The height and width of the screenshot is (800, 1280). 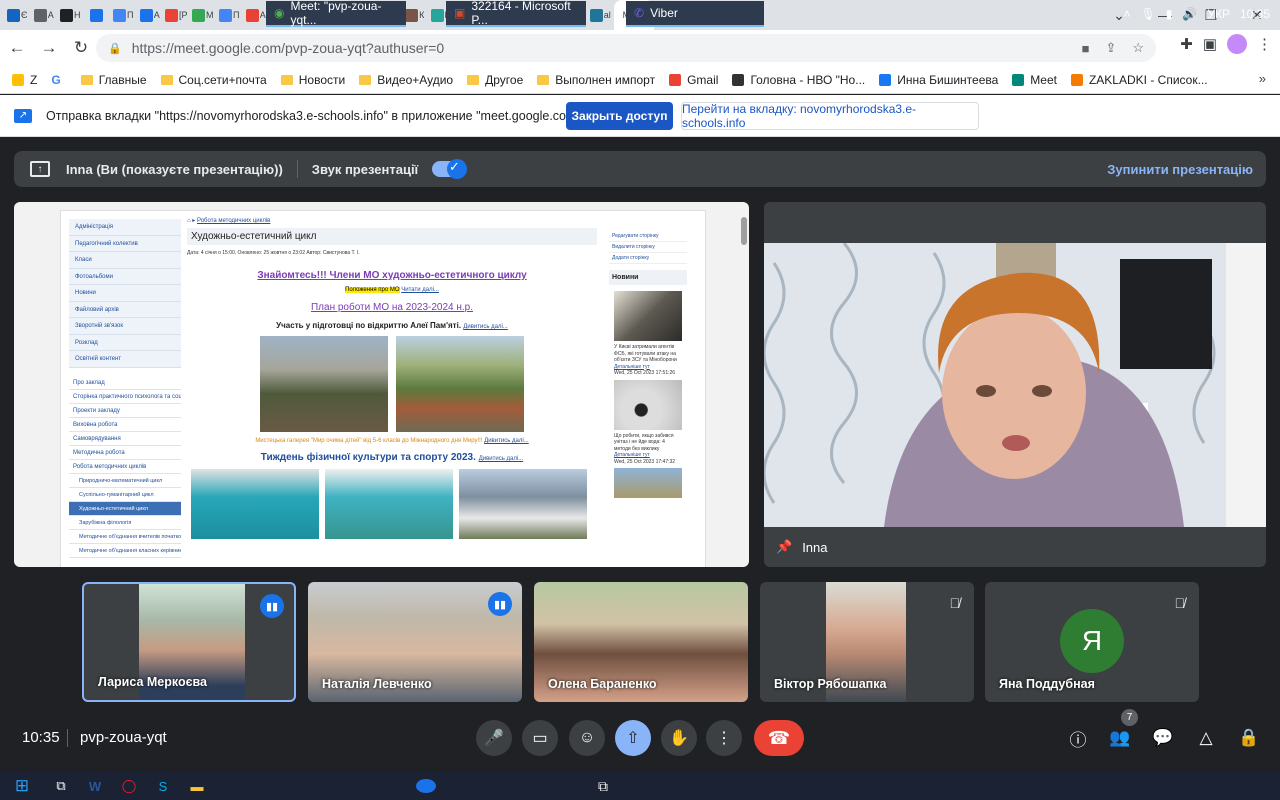 I want to click on admin-link: Редагувати сторінку, so click(x=648, y=236).